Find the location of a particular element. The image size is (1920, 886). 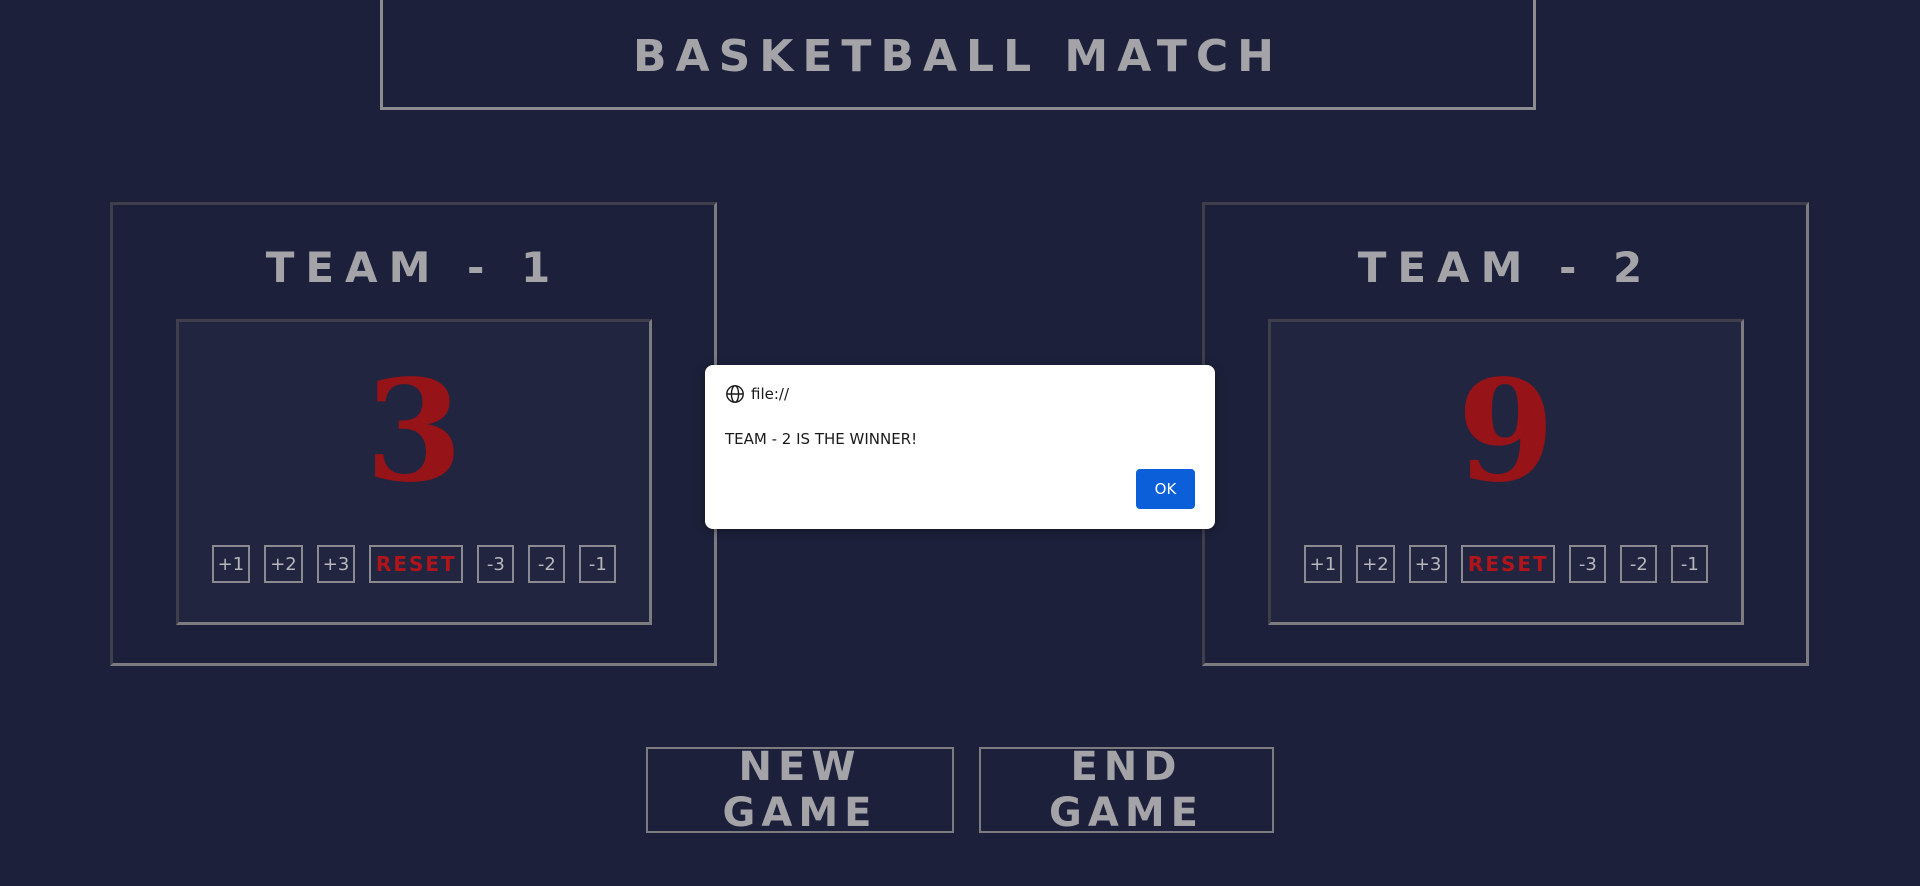

team-2-button-row: +1 +2 +3 RESET -3 -2 -1 is located at coordinates (1506, 564).